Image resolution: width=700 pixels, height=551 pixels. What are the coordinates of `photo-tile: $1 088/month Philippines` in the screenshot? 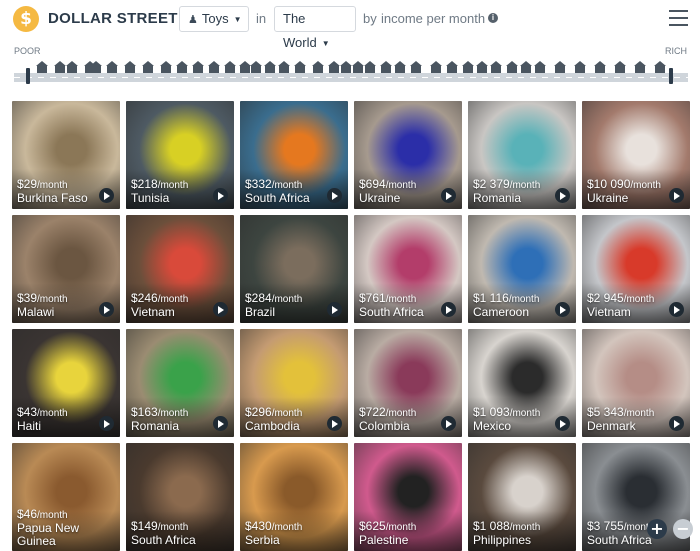 It's located at (522, 497).